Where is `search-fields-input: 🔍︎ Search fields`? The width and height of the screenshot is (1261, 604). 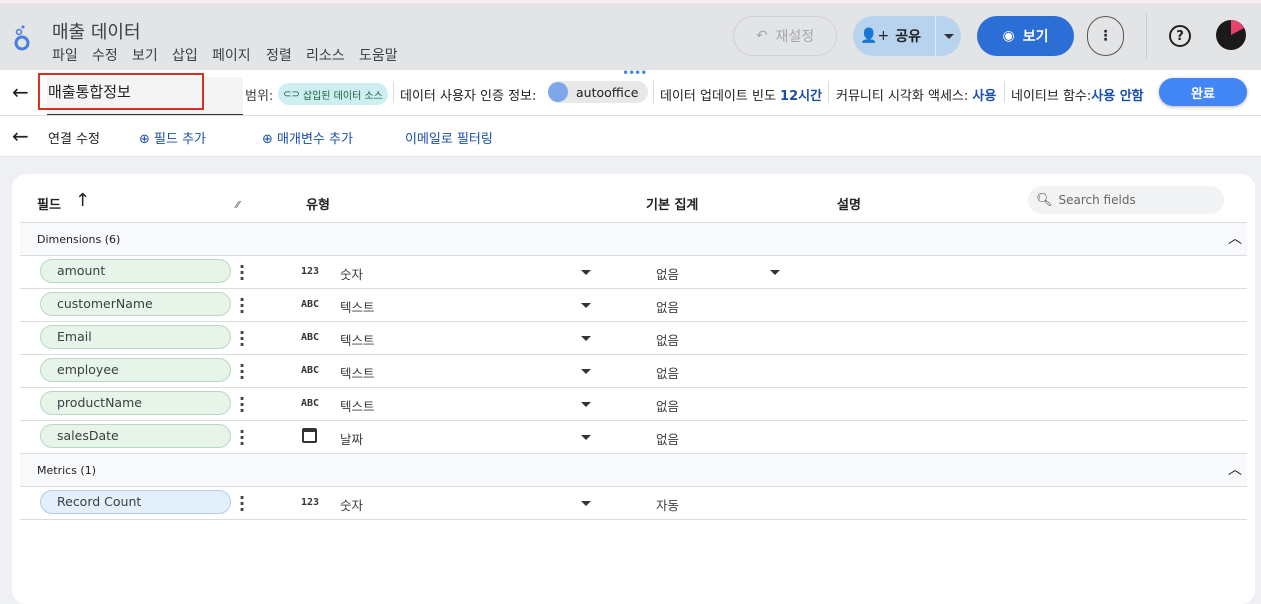
search-fields-input: 🔍︎ Search fields is located at coordinates (1126, 200).